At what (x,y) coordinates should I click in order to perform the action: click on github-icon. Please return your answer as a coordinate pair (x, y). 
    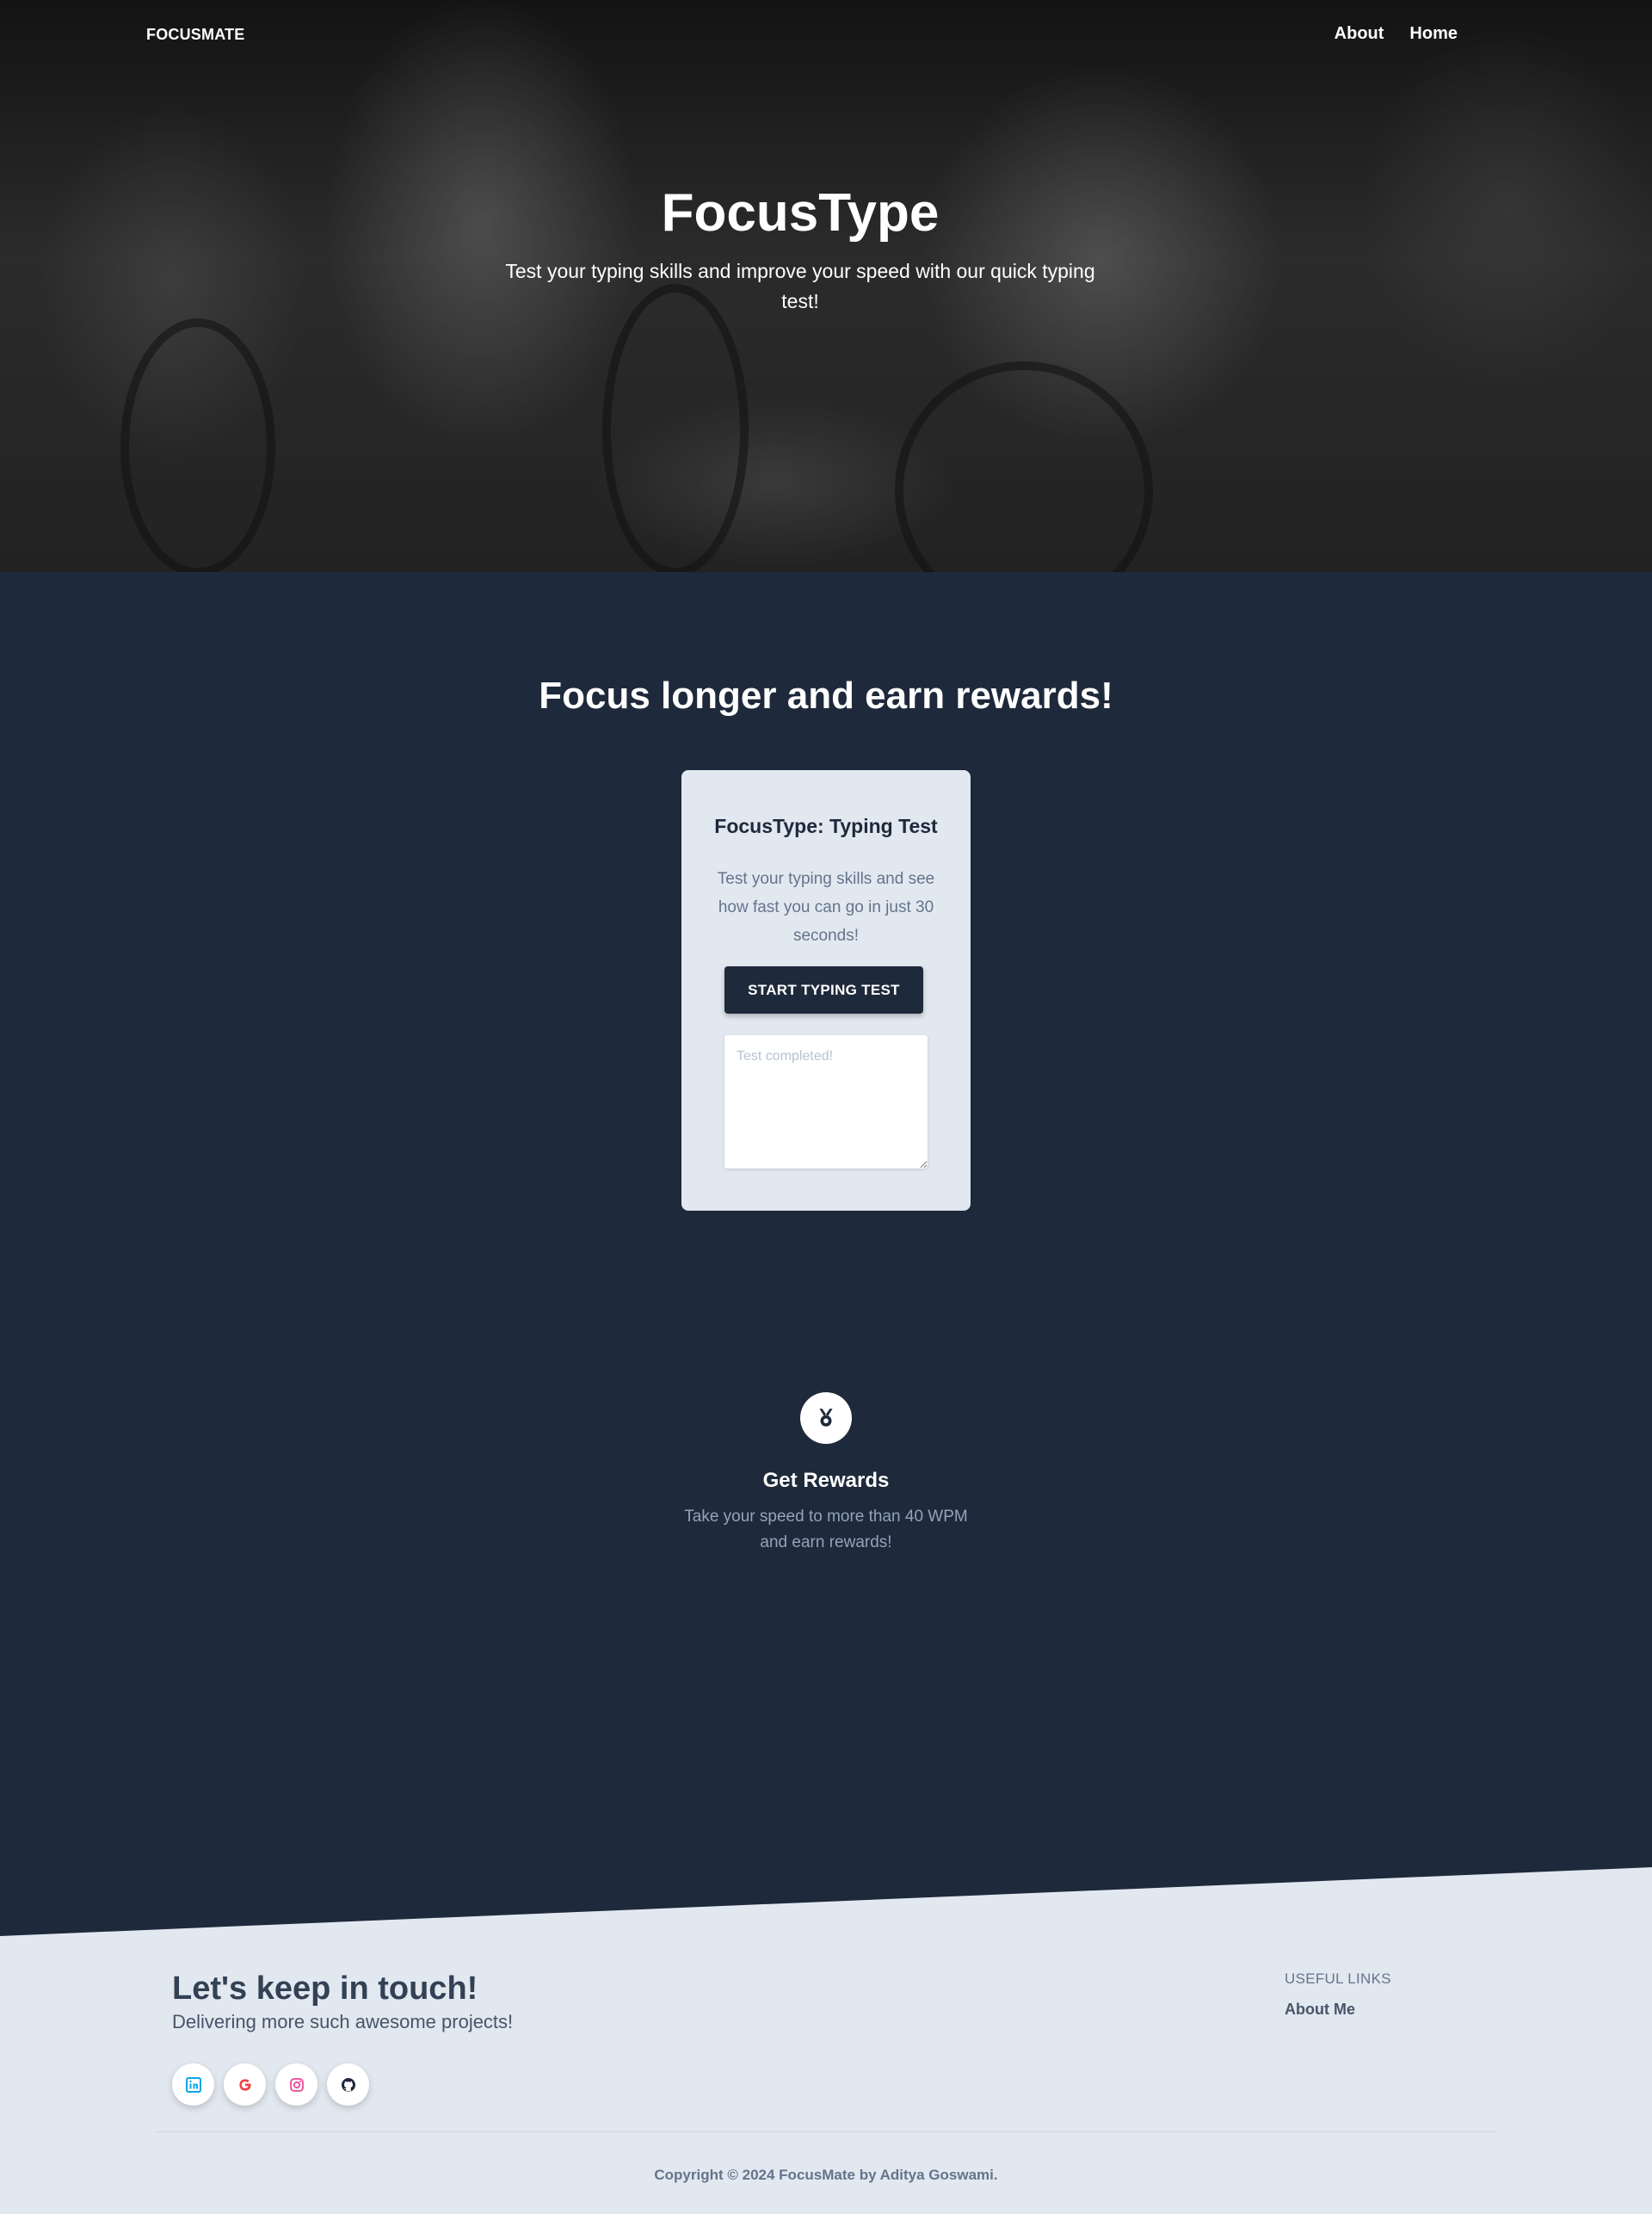
    Looking at the image, I should click on (348, 2085).